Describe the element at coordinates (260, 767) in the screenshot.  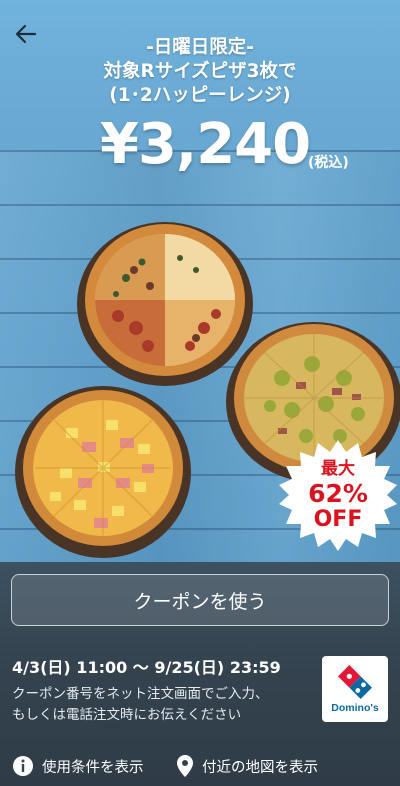
I see `map-link-label: 付近の地図を表示` at that location.